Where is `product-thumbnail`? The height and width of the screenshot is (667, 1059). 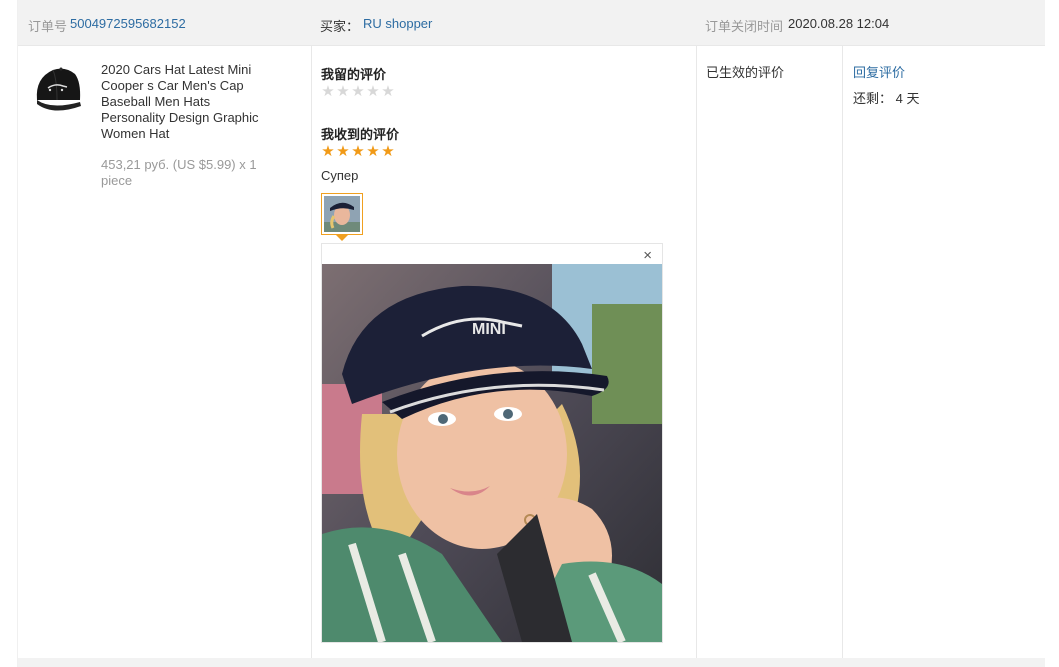
product-thumbnail is located at coordinates (58, 90).